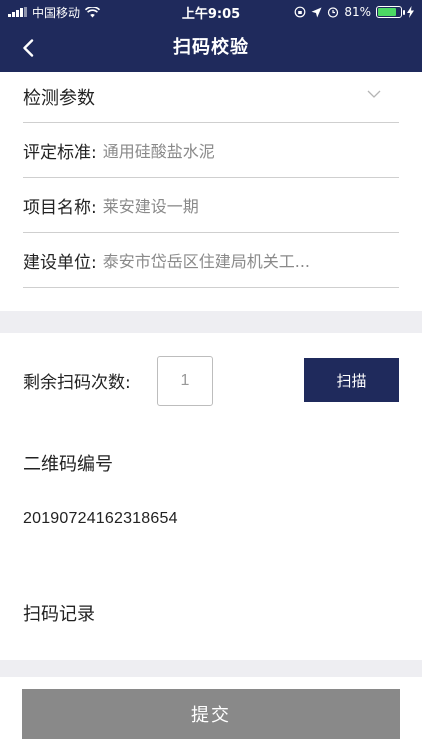  I want to click on navbar: 扫码校验, so click(211, 48).